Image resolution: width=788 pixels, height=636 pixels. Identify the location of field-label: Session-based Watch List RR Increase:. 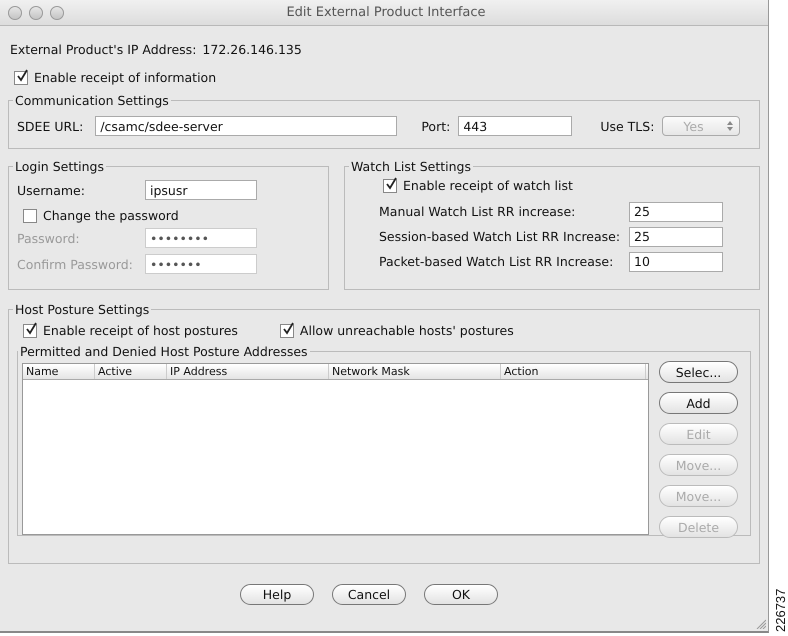
(500, 236).